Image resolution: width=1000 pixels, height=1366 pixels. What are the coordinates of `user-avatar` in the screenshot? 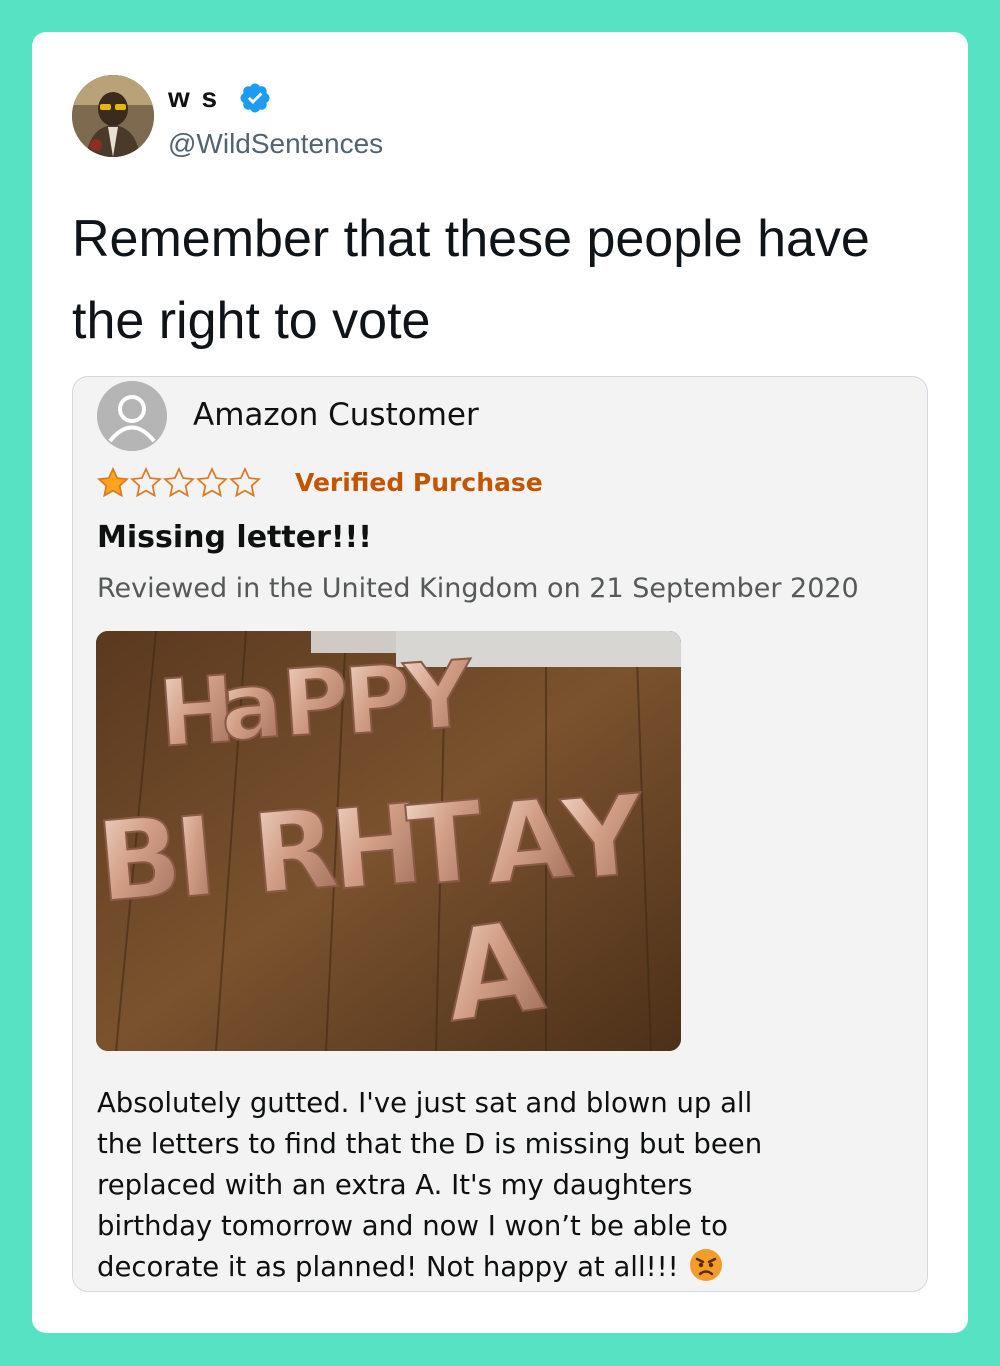 It's located at (113, 116).